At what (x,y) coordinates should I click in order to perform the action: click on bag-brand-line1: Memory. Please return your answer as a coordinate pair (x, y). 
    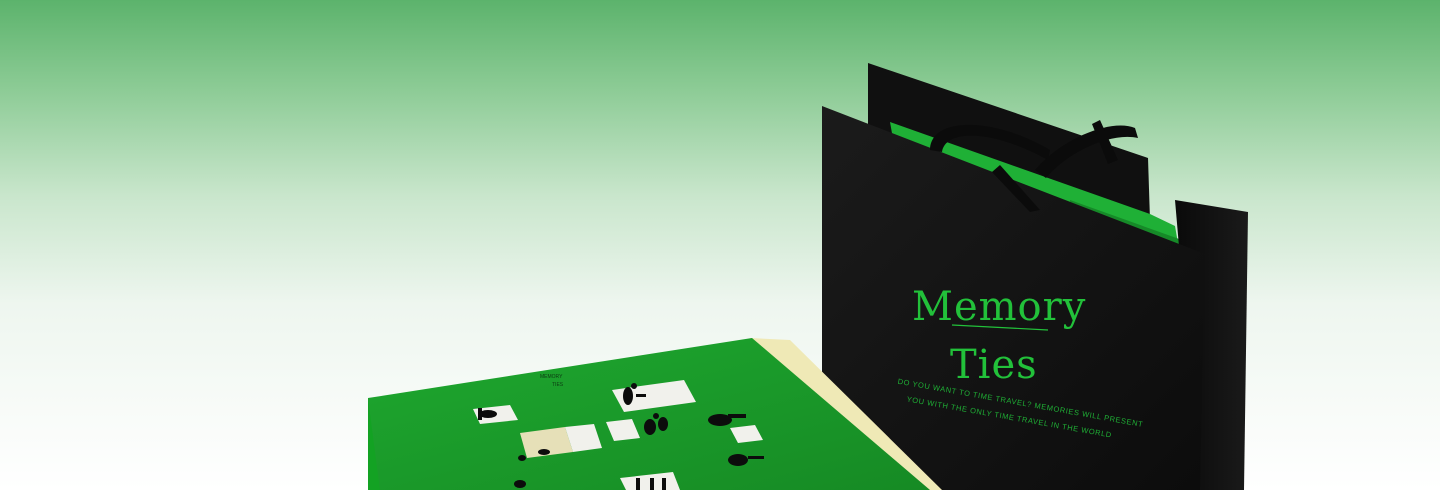
    Looking at the image, I should click on (999, 307).